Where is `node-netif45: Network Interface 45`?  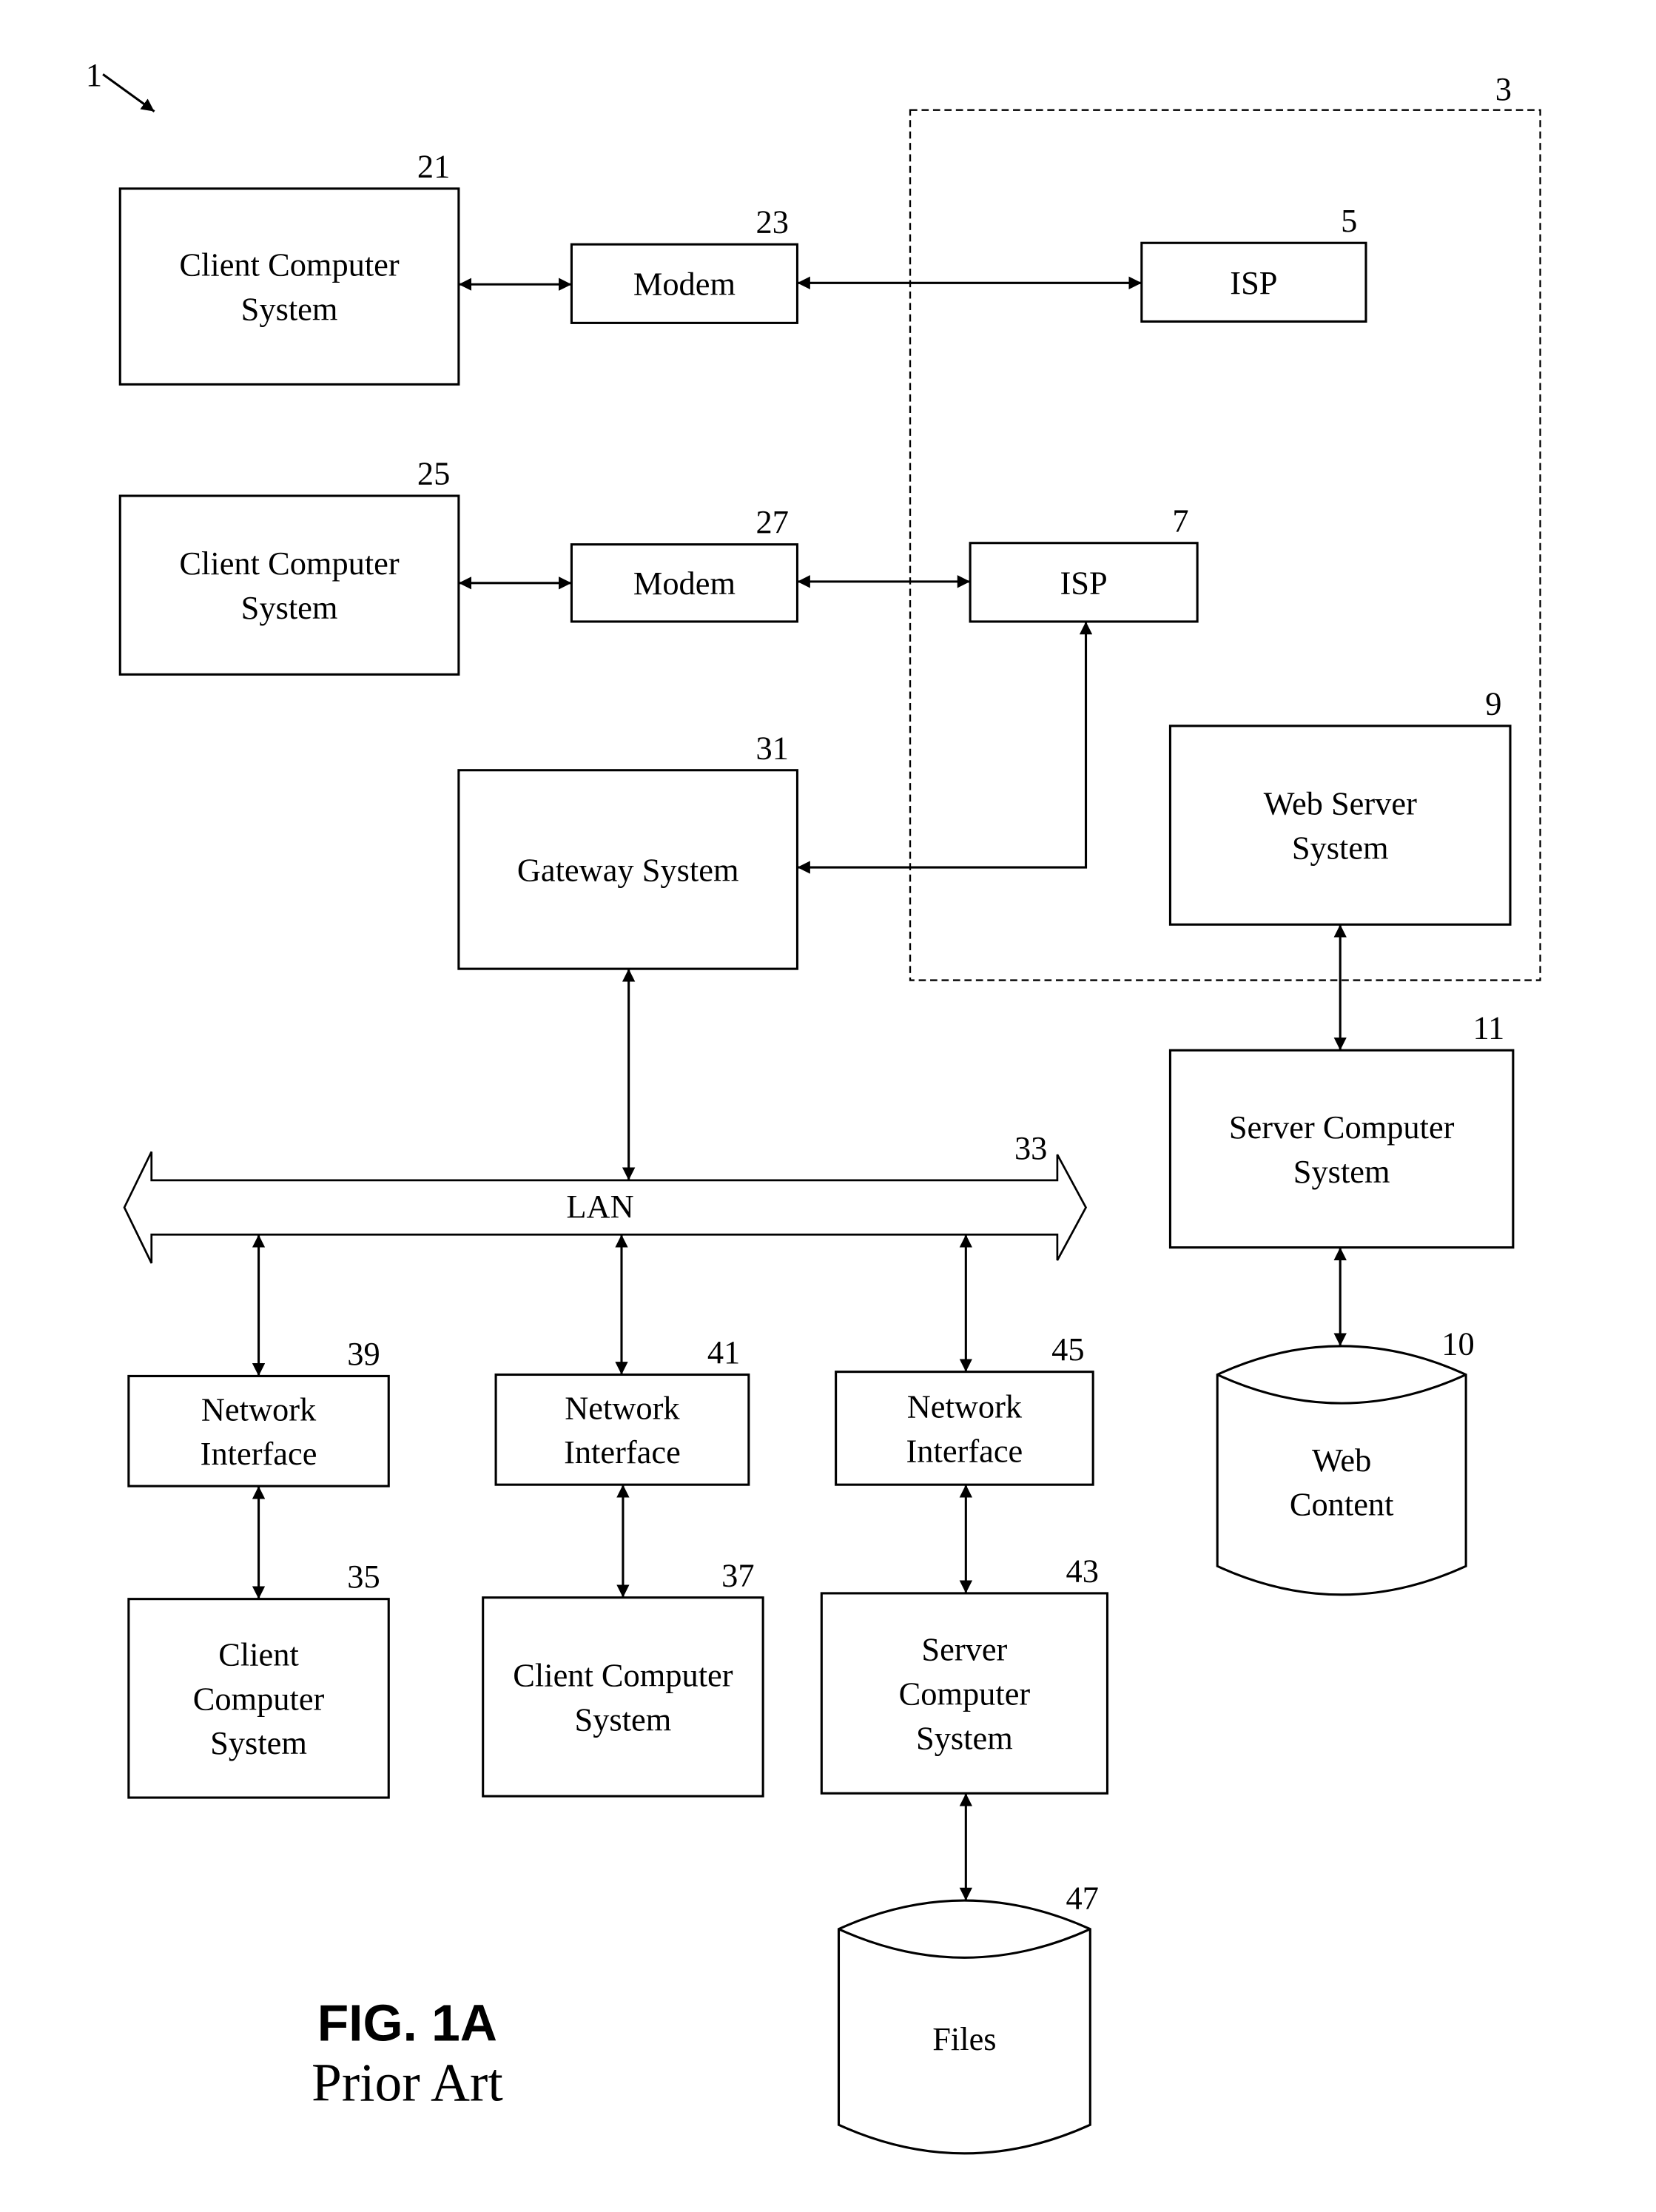 node-netif45: Network Interface 45 is located at coordinates (964, 1409).